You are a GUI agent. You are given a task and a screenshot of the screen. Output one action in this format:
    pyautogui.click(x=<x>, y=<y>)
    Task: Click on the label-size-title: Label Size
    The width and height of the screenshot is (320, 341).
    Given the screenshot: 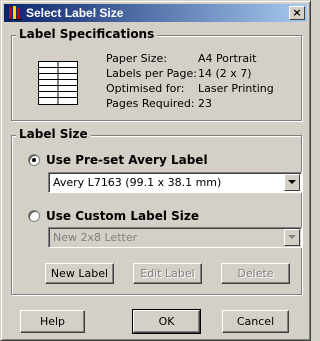 What is the action you would take?
    pyautogui.click(x=53, y=134)
    